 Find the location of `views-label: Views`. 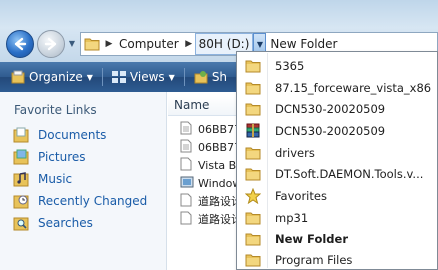

views-label: Views is located at coordinates (147, 77).